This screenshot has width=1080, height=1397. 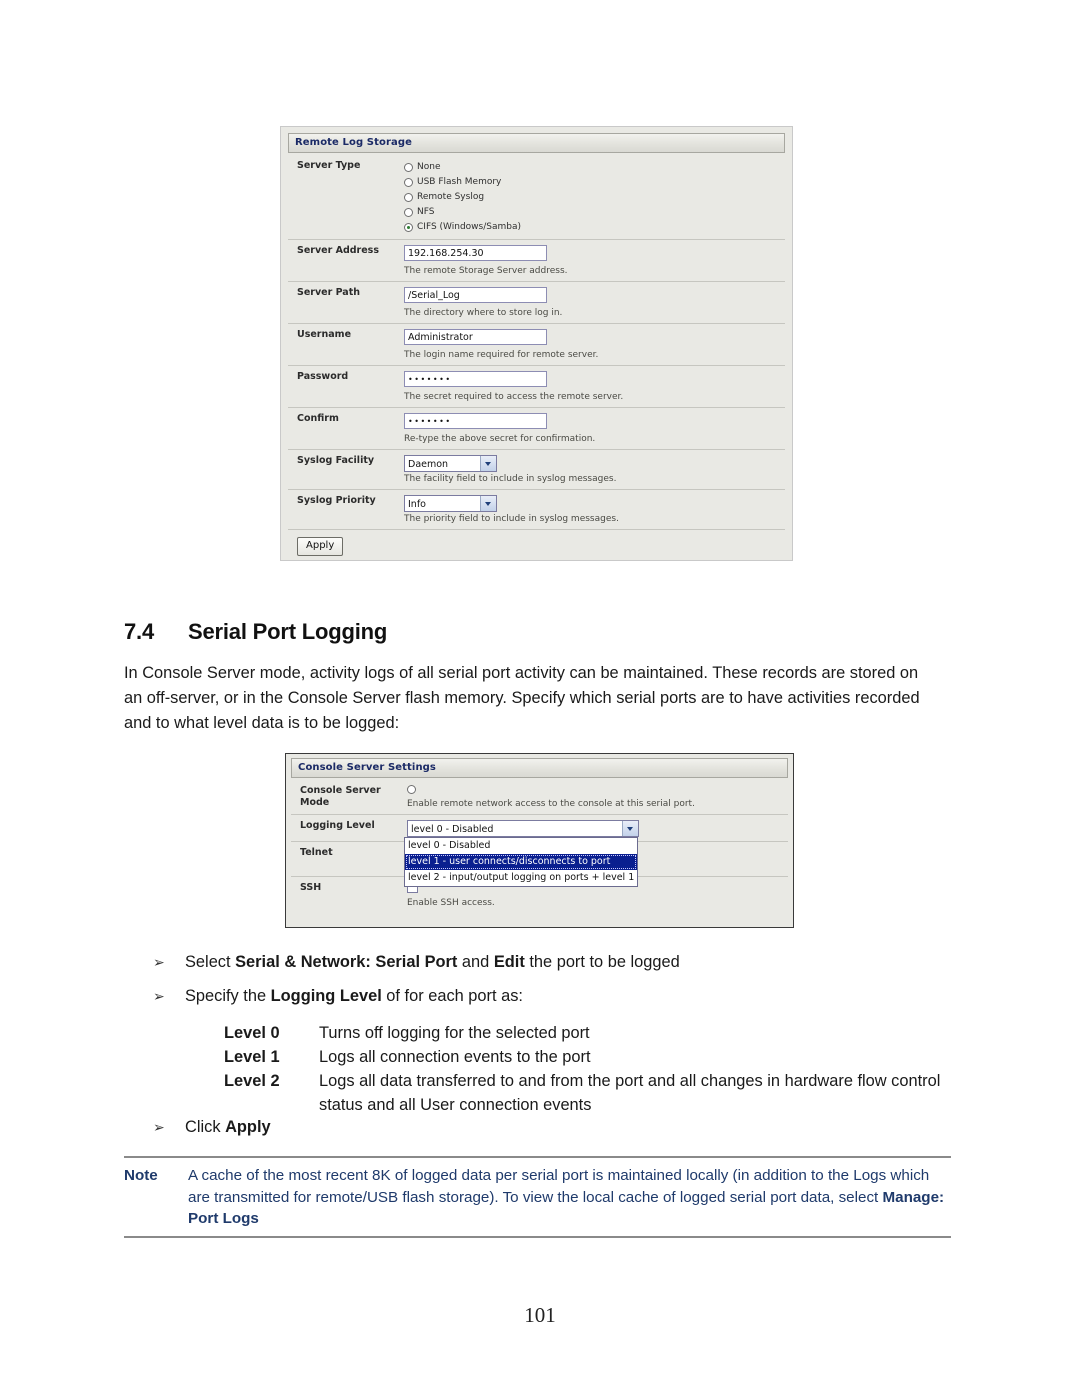 I want to click on label-username: Username, so click(x=324, y=334).